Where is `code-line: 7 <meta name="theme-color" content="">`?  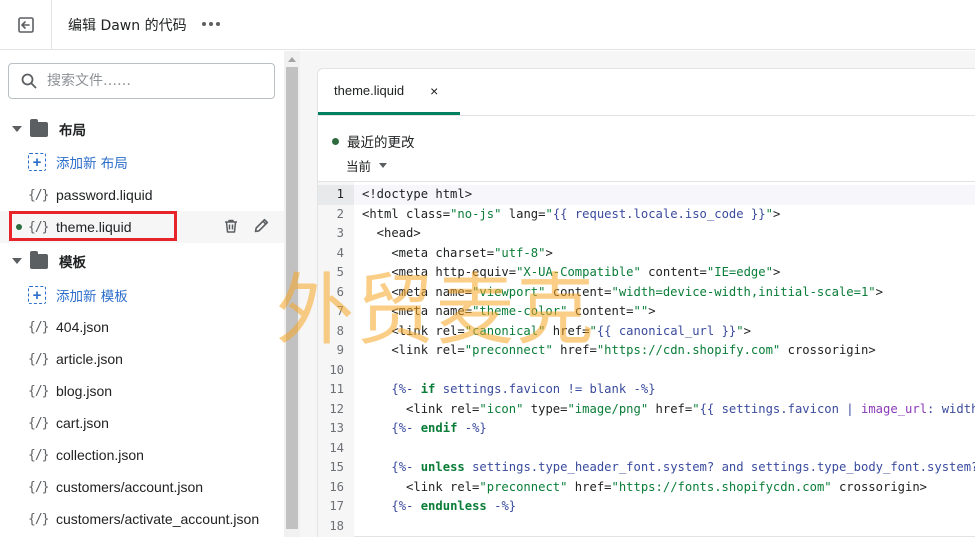 code-line: 7 <meta name="theme-color" content=""> is located at coordinates (646, 312).